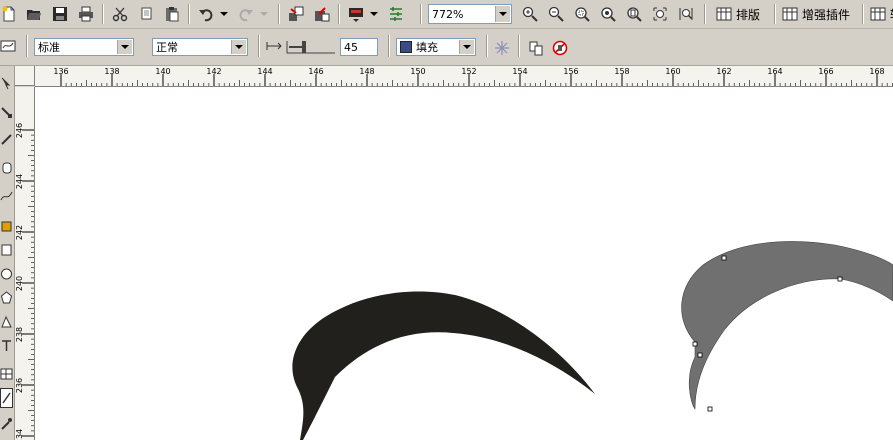 Image resolution: width=893 pixels, height=440 pixels. I want to click on polygon-tool-icon, so click(6, 298).